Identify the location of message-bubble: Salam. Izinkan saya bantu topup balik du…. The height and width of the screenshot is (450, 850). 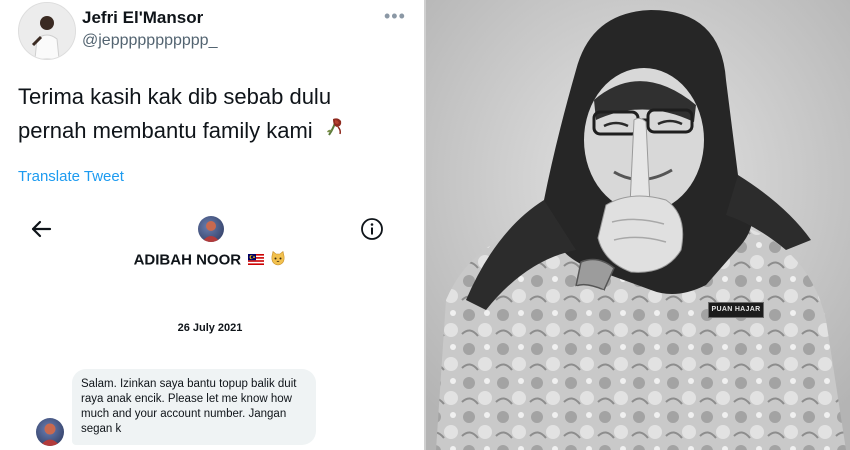
(194, 407).